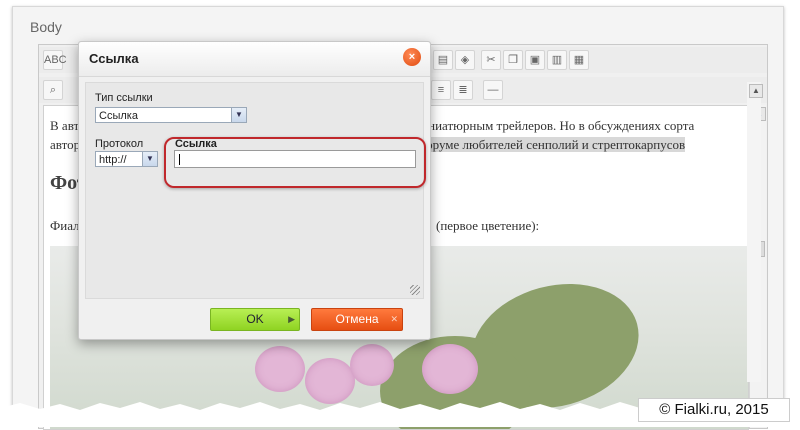 The width and height of the screenshot is (800, 430). What do you see at coordinates (465, 60) in the screenshot?
I see `eraser-icon: ◈` at bounding box center [465, 60].